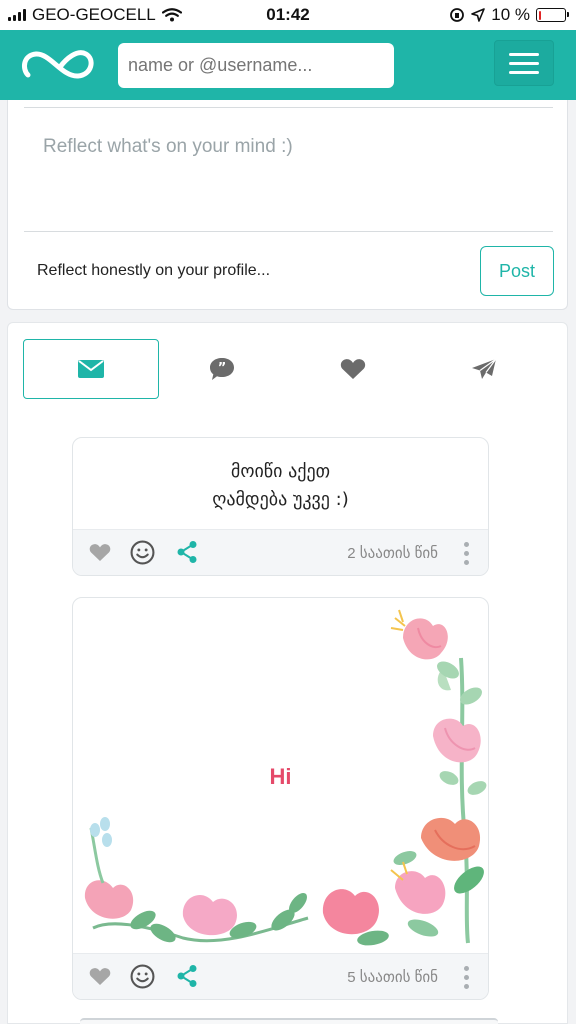 Image resolution: width=576 pixels, height=1024 pixels. I want to click on tab-messages, so click(91, 369).